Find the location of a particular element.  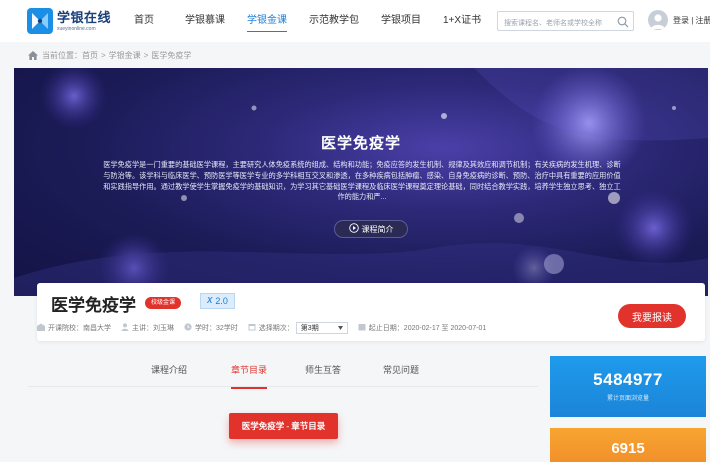

enroll-button: 我要报读 is located at coordinates (652, 316).